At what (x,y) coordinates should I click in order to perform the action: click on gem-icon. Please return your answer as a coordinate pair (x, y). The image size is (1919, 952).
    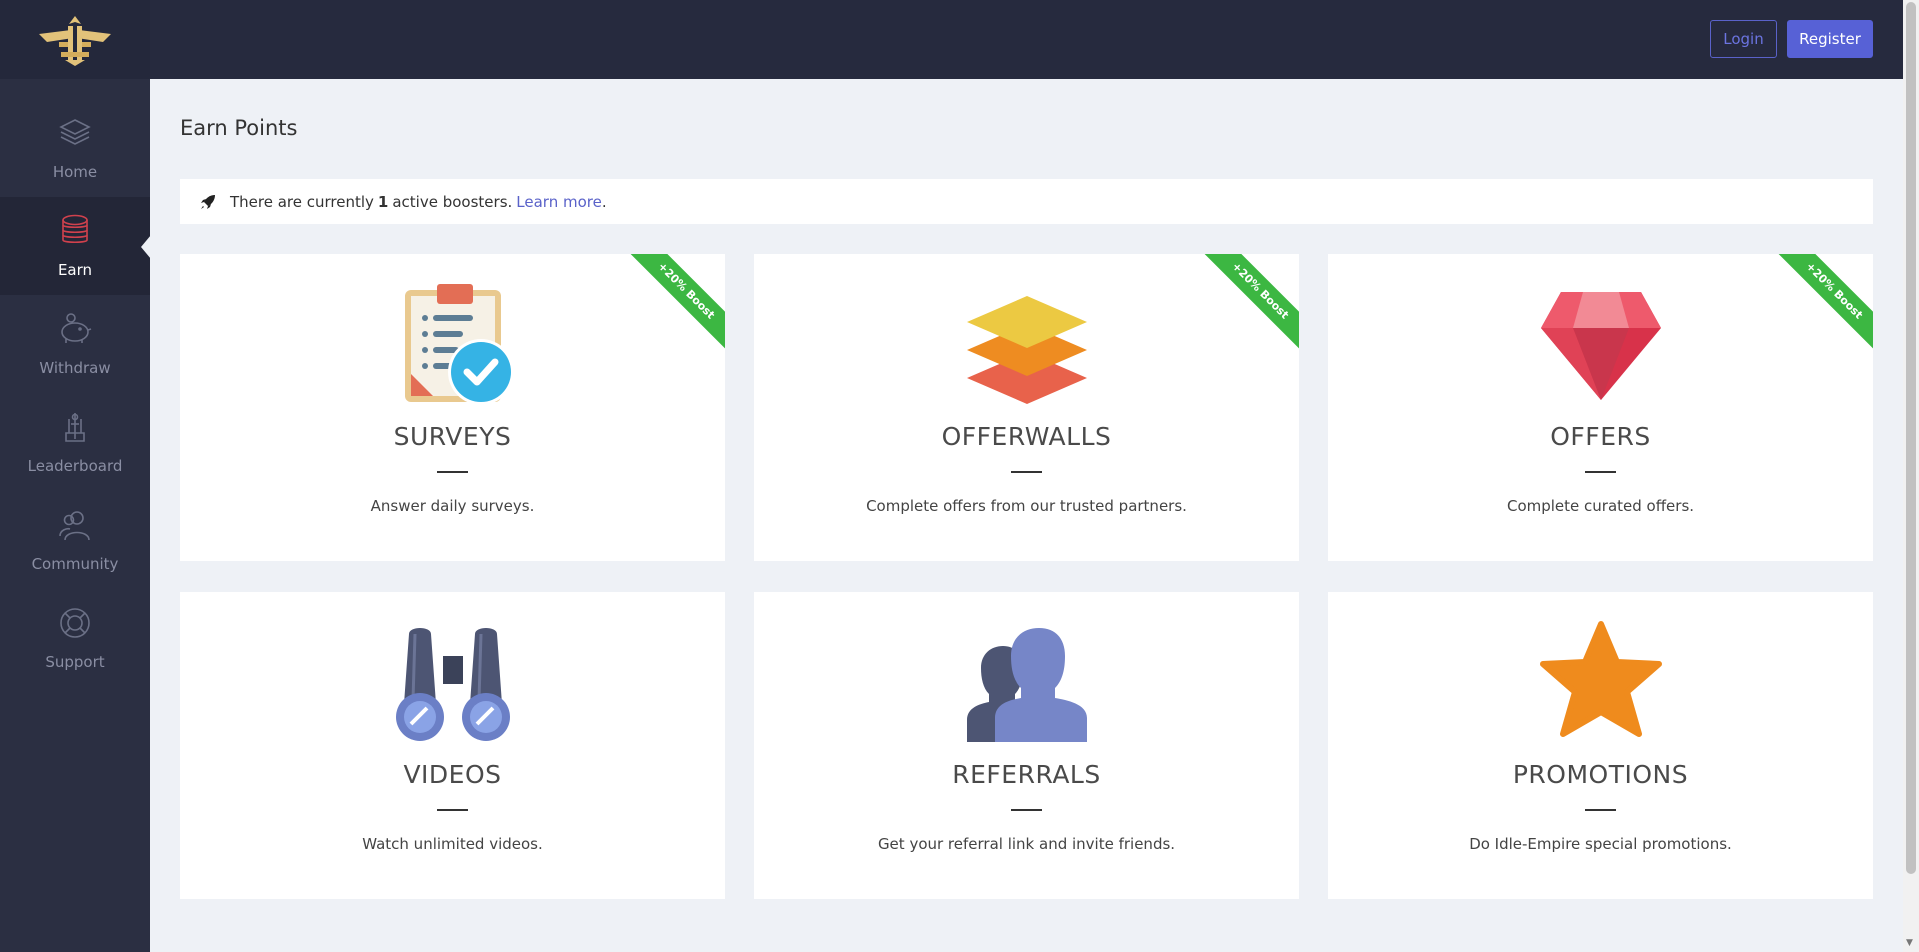
    Looking at the image, I should click on (1600, 344).